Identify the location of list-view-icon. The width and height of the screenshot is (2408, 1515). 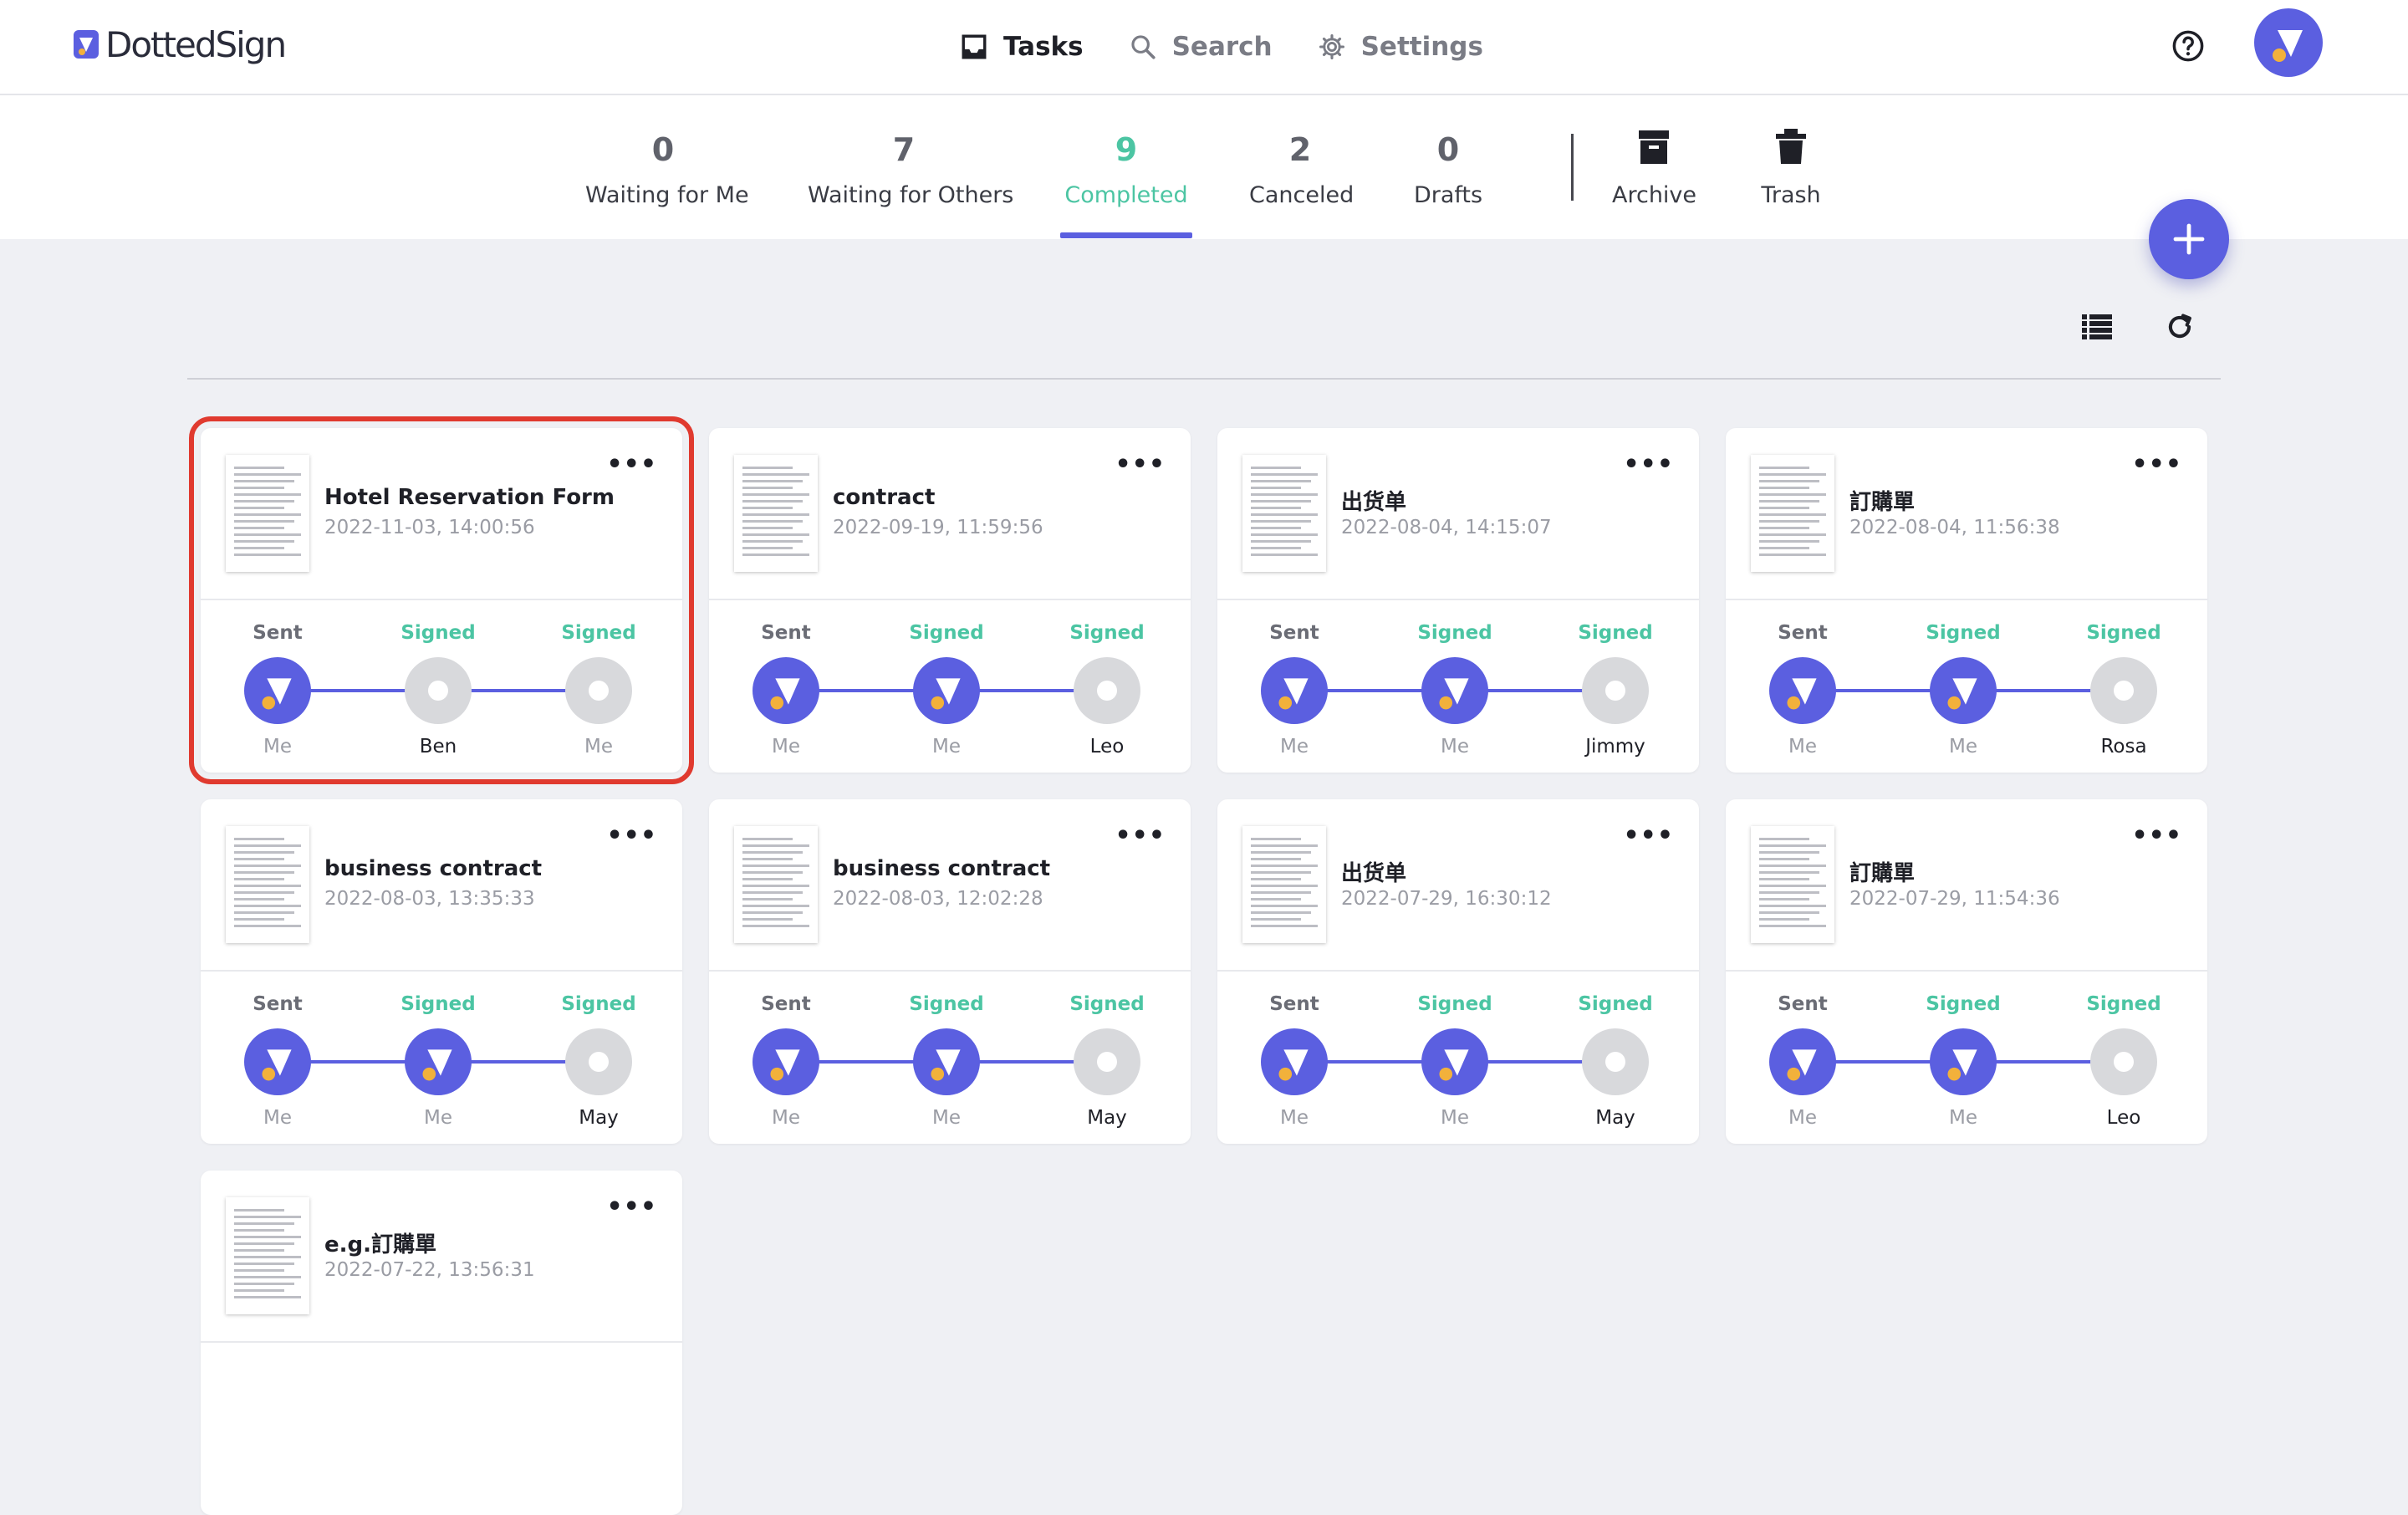
(2097, 326).